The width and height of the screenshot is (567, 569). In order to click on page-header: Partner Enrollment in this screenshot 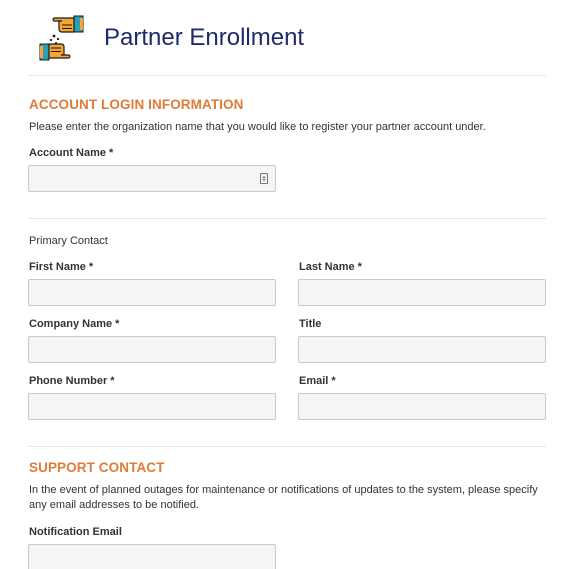, I will do `click(287, 41)`.